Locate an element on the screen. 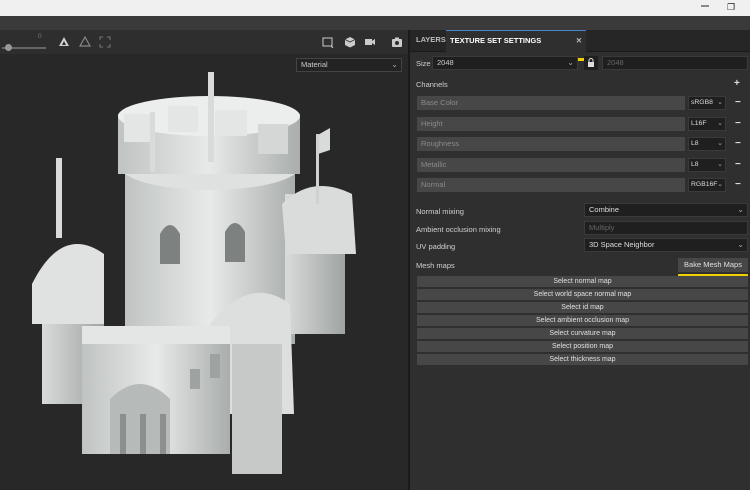 The height and width of the screenshot is (490, 750). channel-format-select: RGB16F ⌄ is located at coordinates (707, 185).